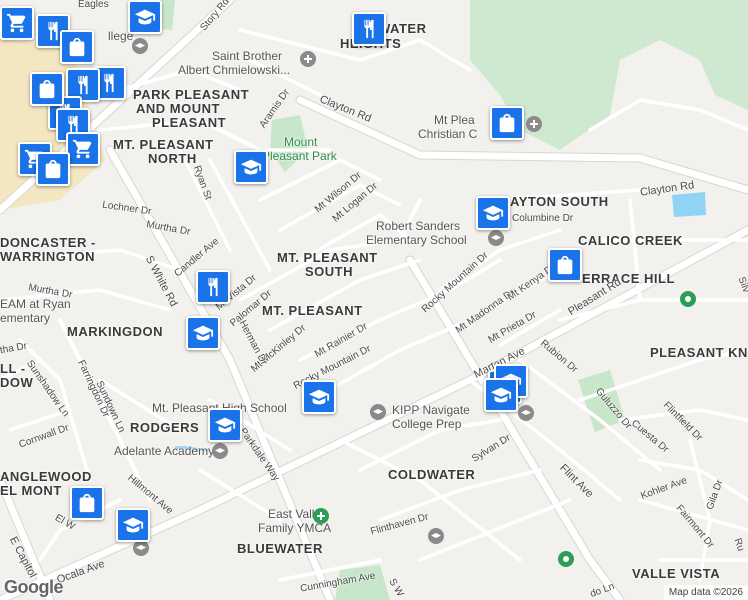  What do you see at coordinates (165, 427) in the screenshot?
I see `neighborhood-label: RODGERS` at bounding box center [165, 427].